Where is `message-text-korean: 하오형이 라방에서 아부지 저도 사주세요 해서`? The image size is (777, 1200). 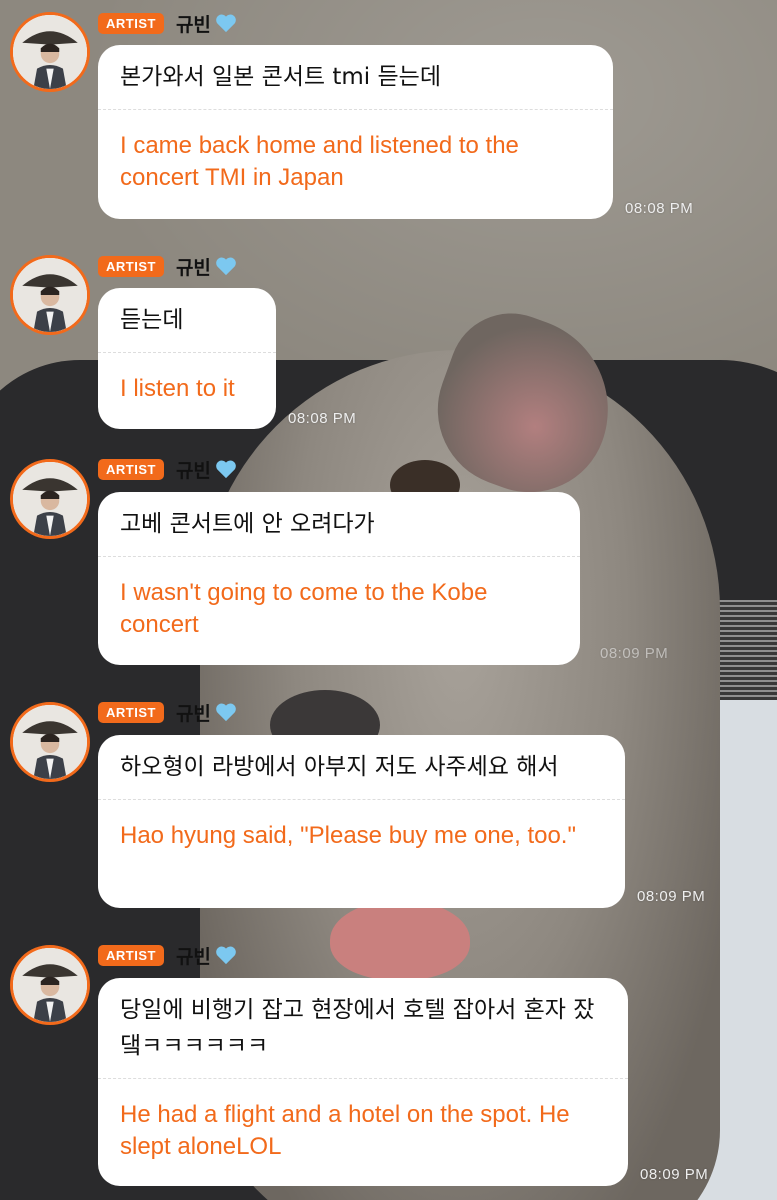
message-text-korean: 하오형이 라방에서 아부지 저도 사주세요 해서 is located at coordinates (339, 767).